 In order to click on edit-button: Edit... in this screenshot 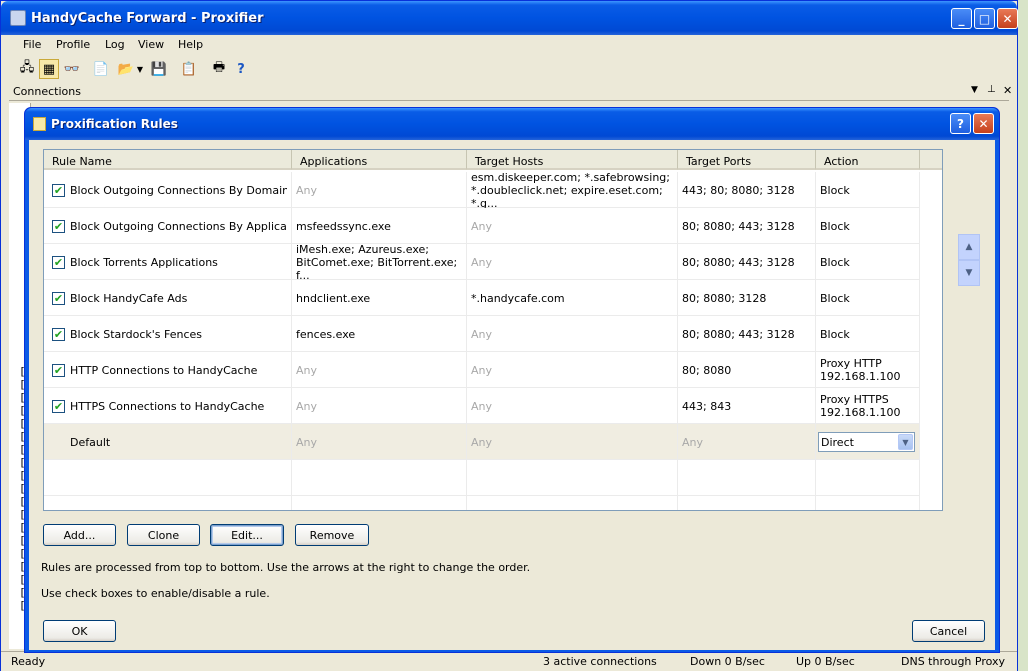, I will do `click(247, 535)`.